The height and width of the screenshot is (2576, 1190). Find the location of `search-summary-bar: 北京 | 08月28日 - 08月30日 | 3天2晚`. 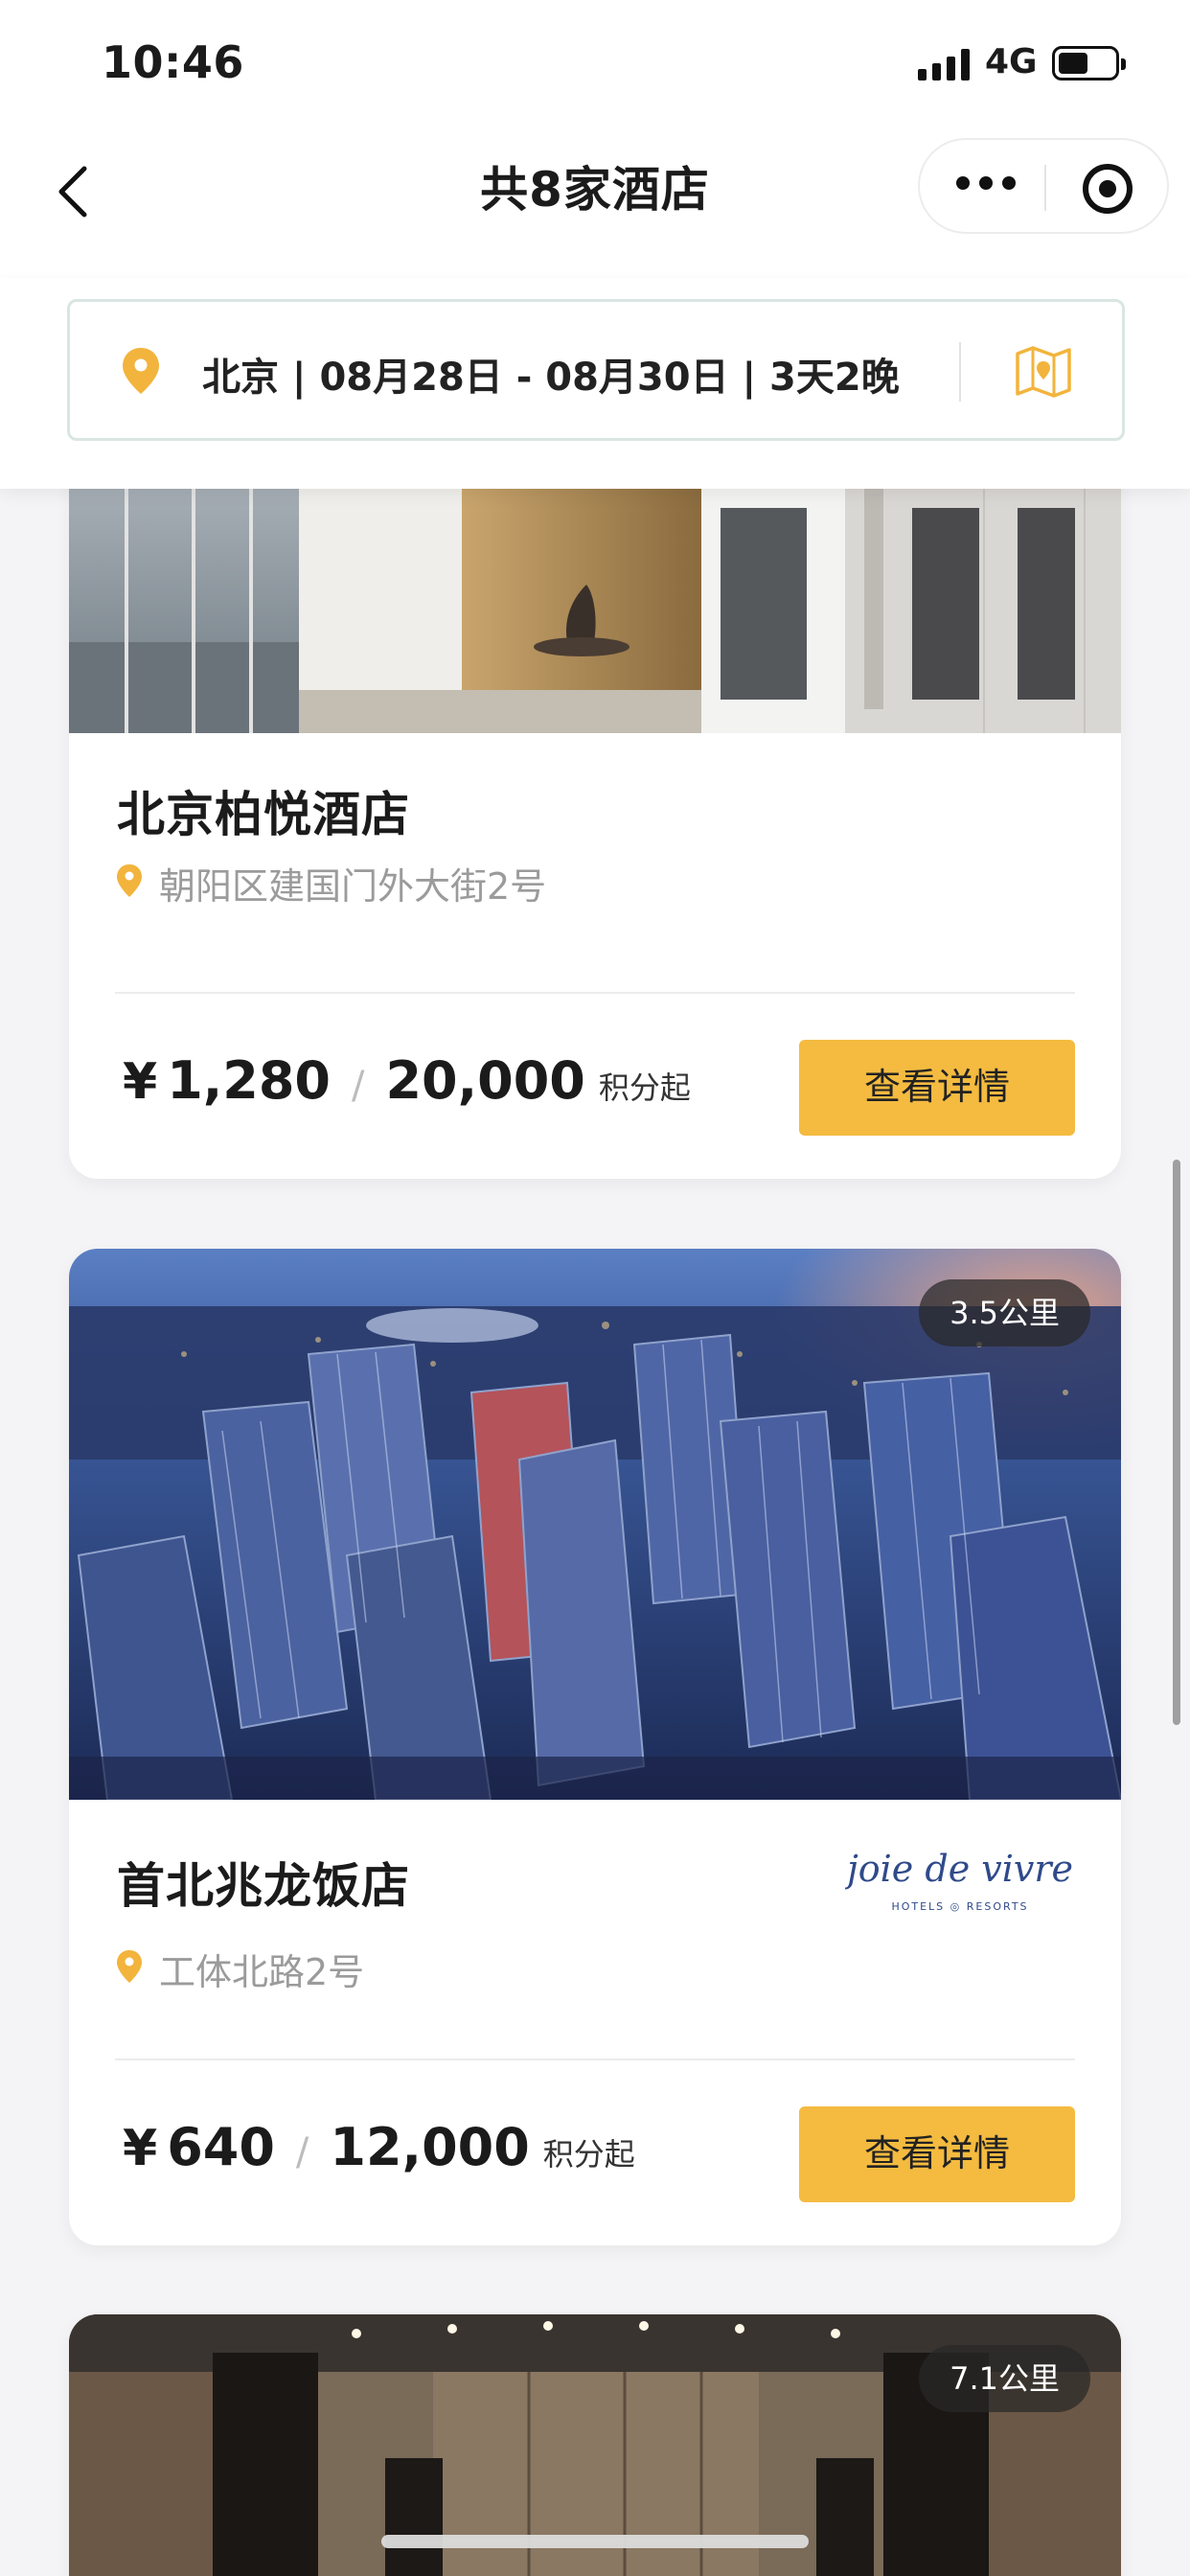

search-summary-bar: 北京 | 08月28日 - 08月30日 | 3天2晚 is located at coordinates (596, 370).